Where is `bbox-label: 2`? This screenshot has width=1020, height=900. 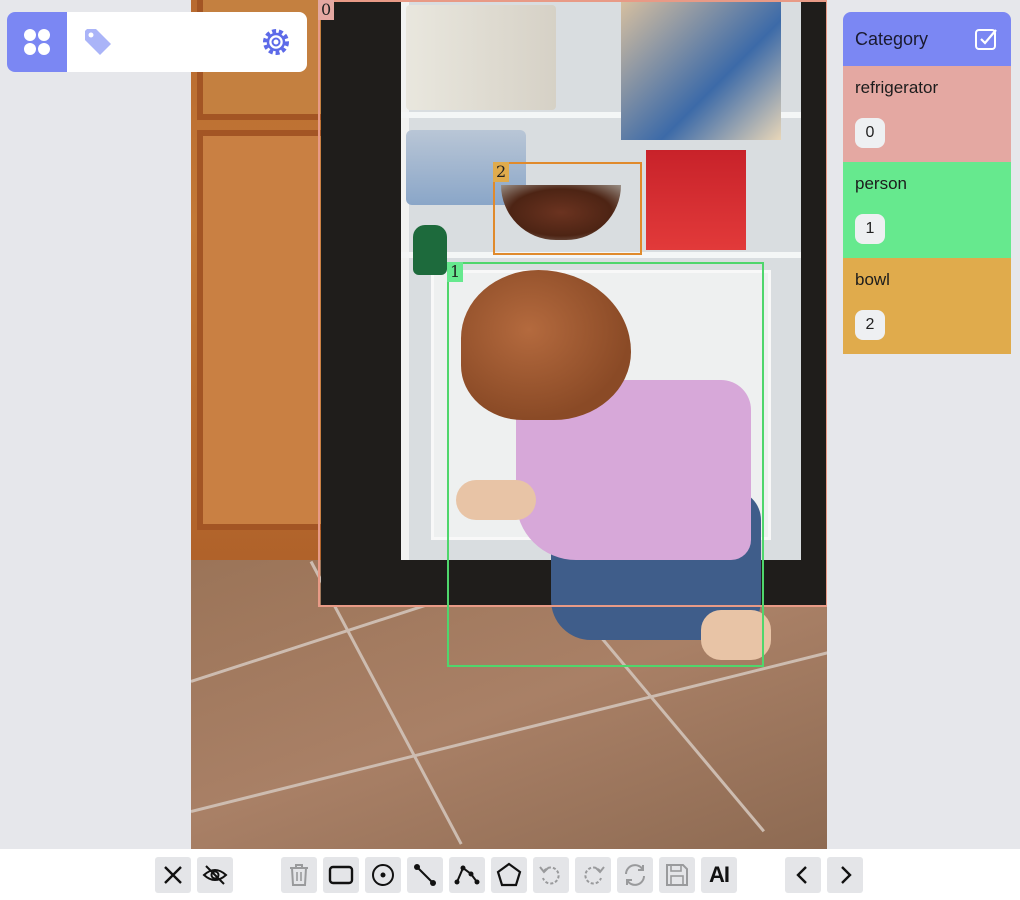
bbox-label: 2 is located at coordinates (501, 172).